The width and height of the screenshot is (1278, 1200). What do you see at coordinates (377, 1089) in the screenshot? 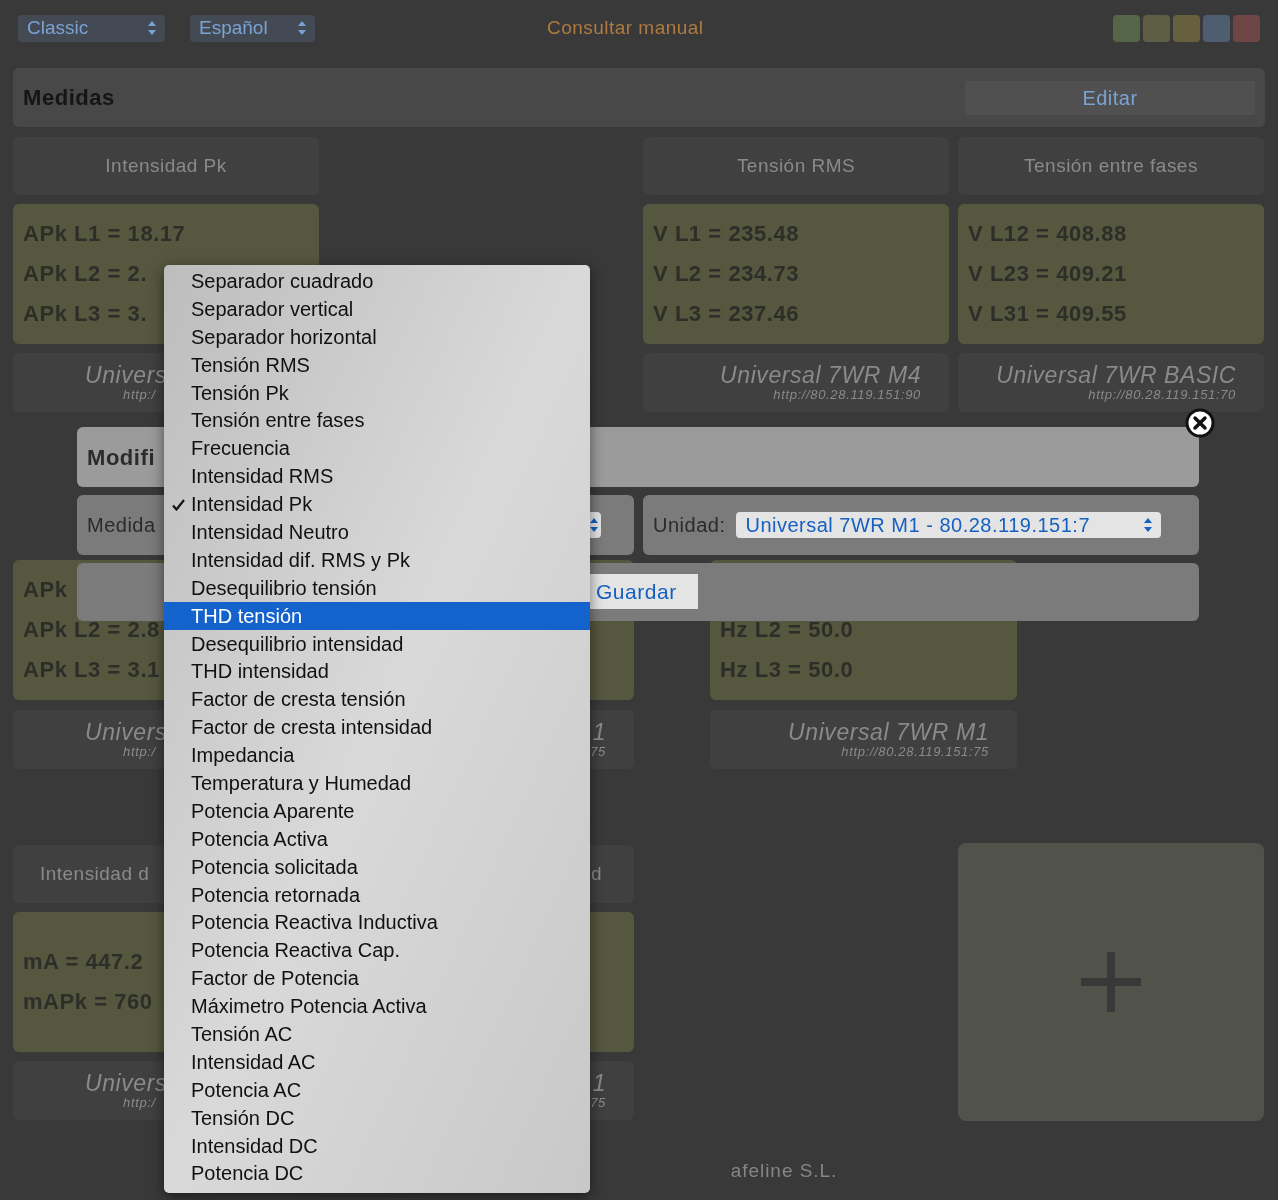
I see `menu-item: Potencia AC` at bounding box center [377, 1089].